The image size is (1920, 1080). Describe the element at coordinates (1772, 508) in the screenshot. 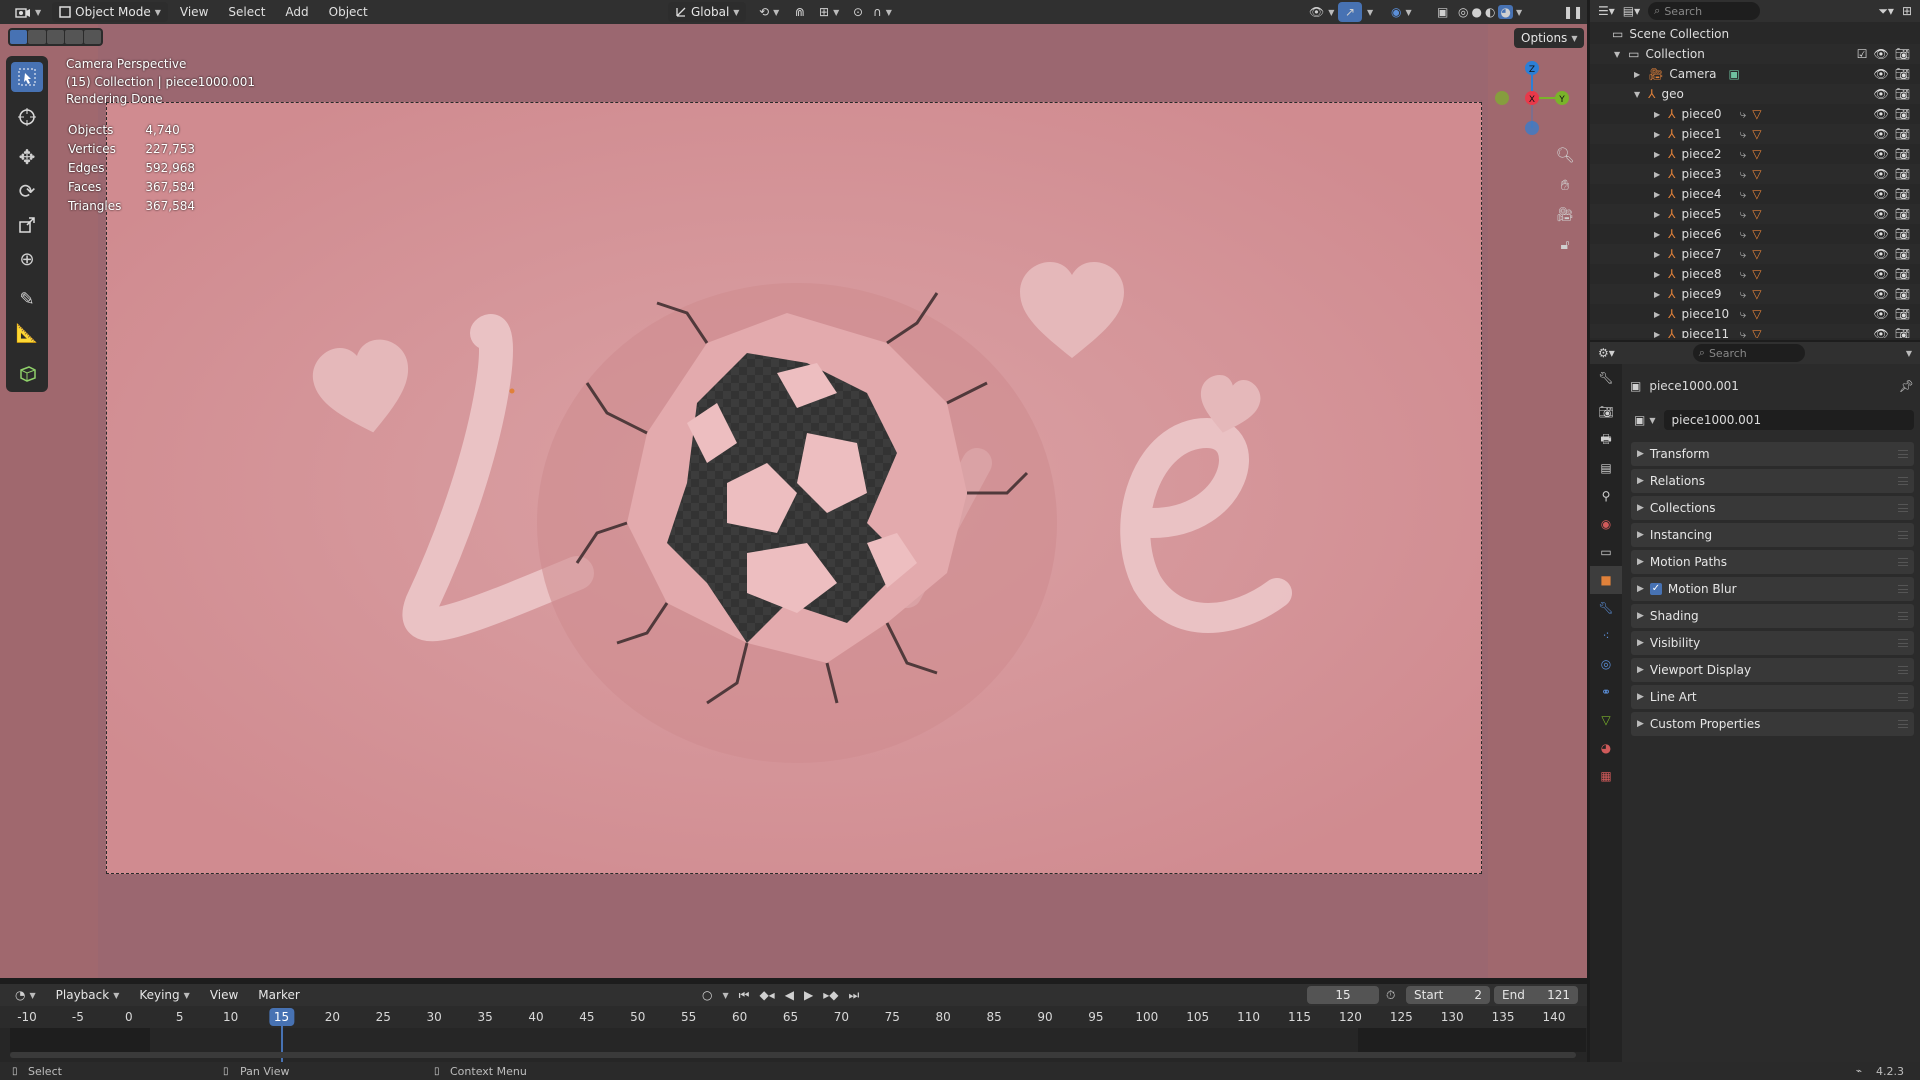

I see `panel-collections: ▶ Collections` at that location.